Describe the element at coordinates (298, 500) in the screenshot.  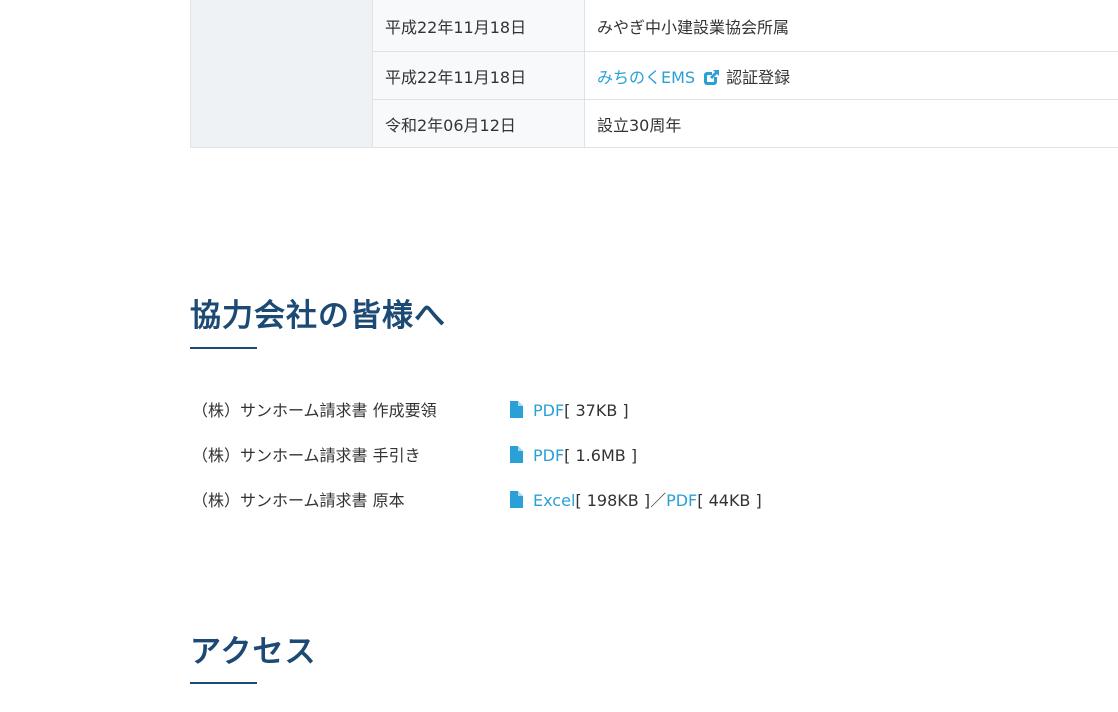
I see `document-name: （株）サンホーム請求書 原本` at that location.